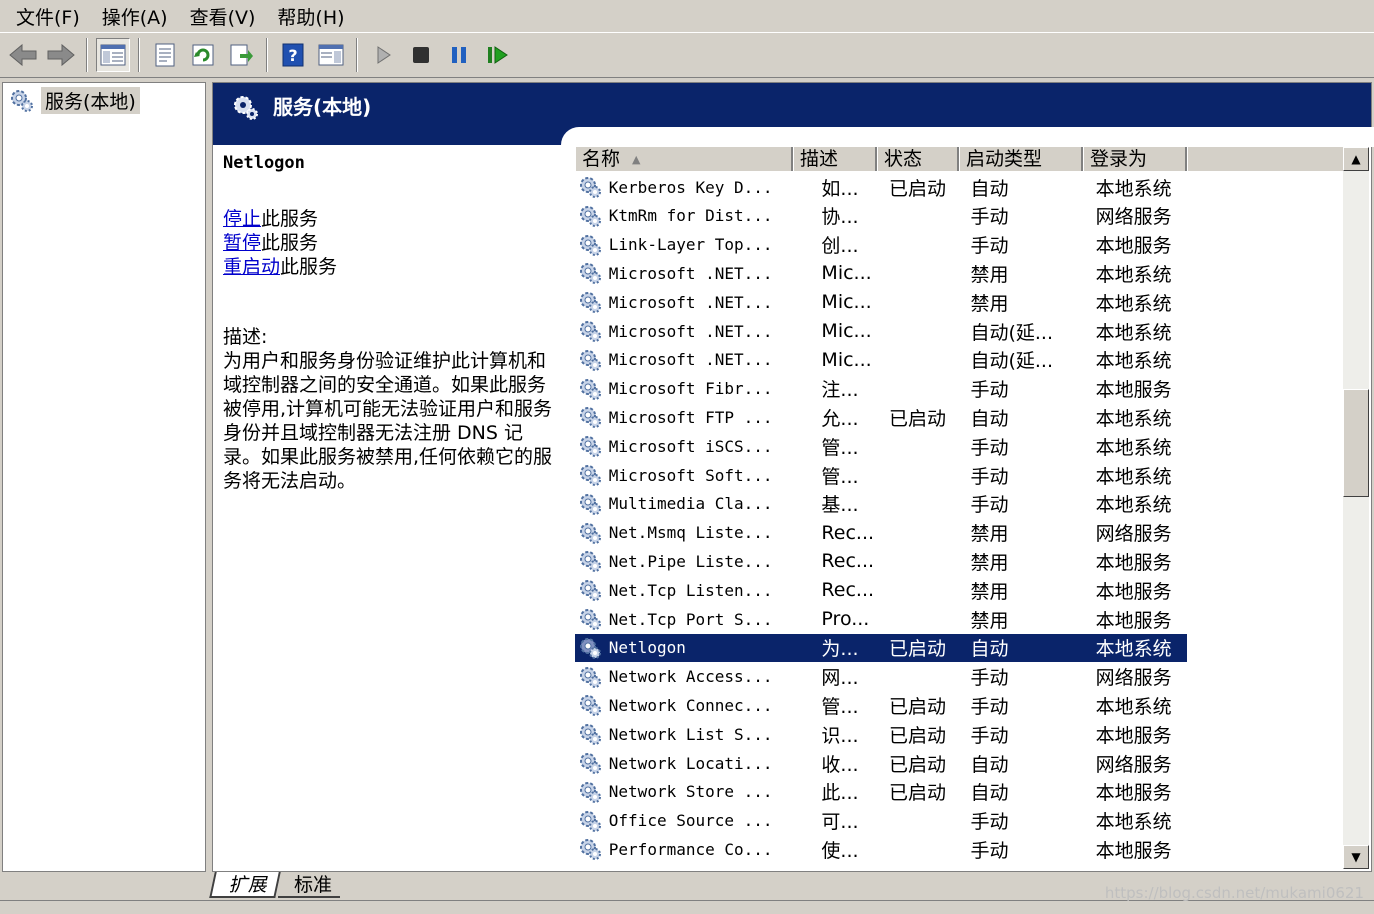  Describe the element at coordinates (459, 55) in the screenshot. I see `pause-service-button` at that location.